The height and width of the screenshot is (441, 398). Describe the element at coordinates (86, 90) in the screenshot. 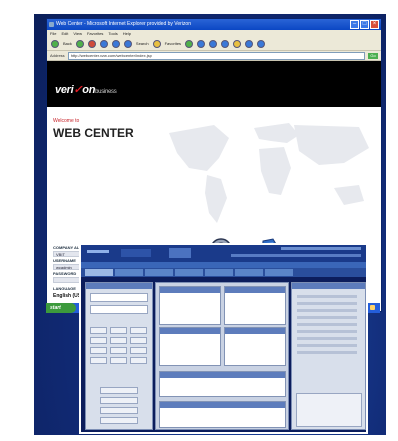

I see `verizon-logo: veri✓onbusiness` at that location.